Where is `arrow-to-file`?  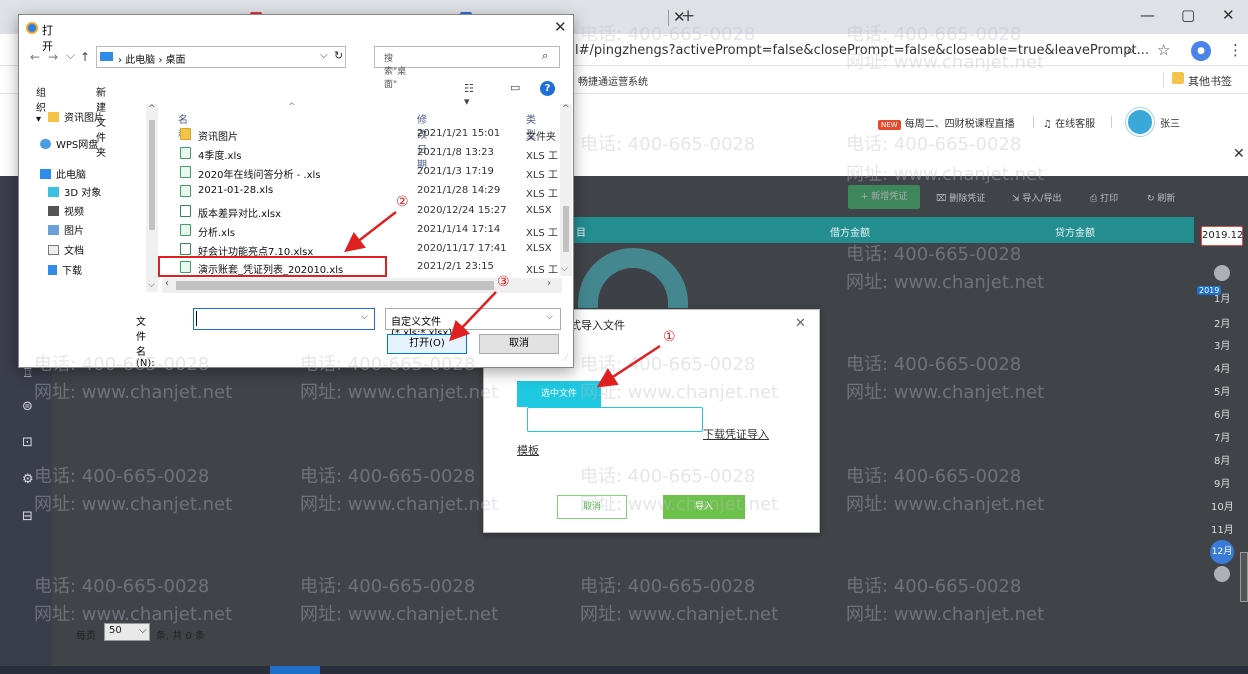
arrow-to-file is located at coordinates (370, 232).